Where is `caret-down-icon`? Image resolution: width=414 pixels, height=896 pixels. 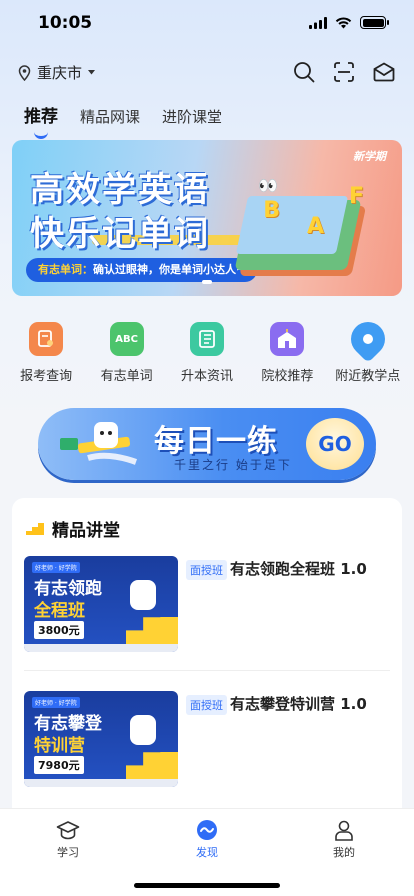
caret-down-icon is located at coordinates (92, 72).